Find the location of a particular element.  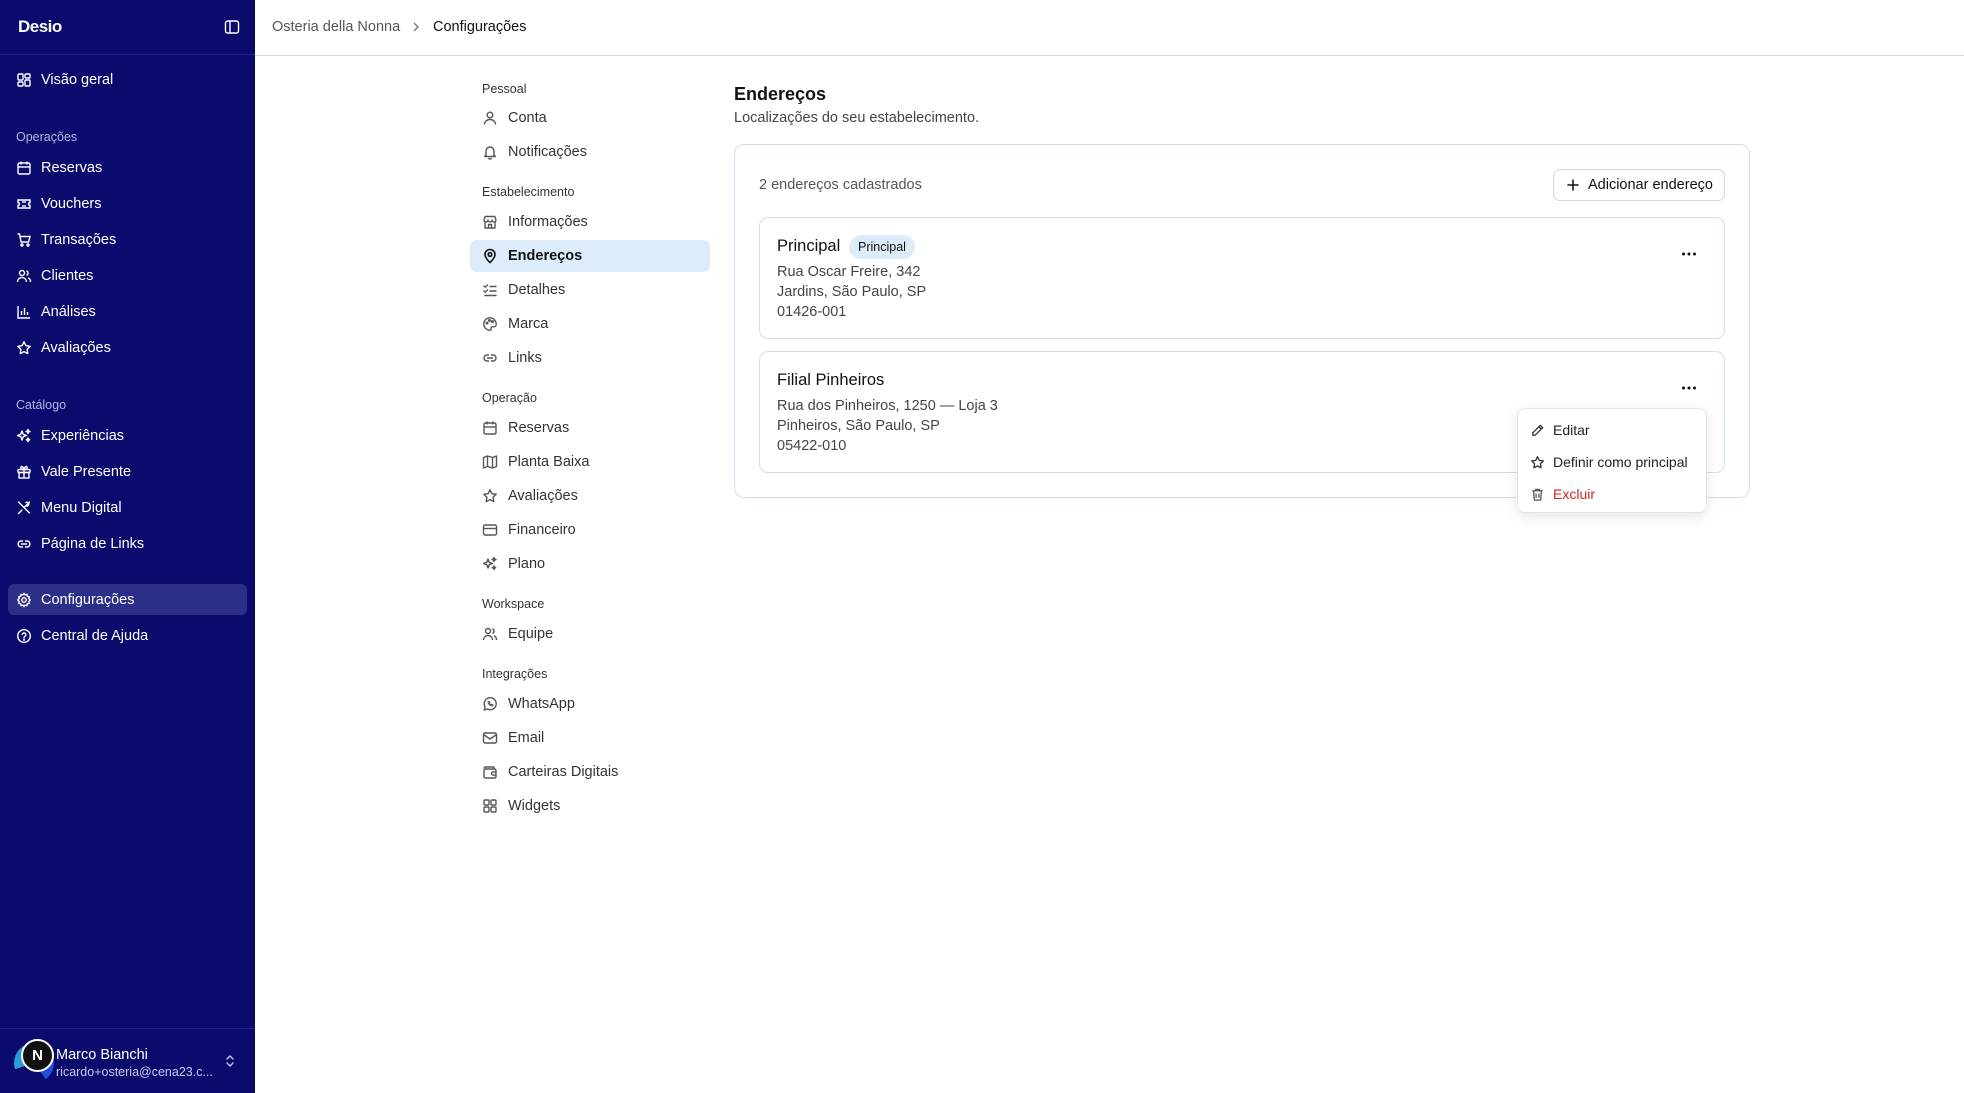

map-icon is located at coordinates (490, 462).